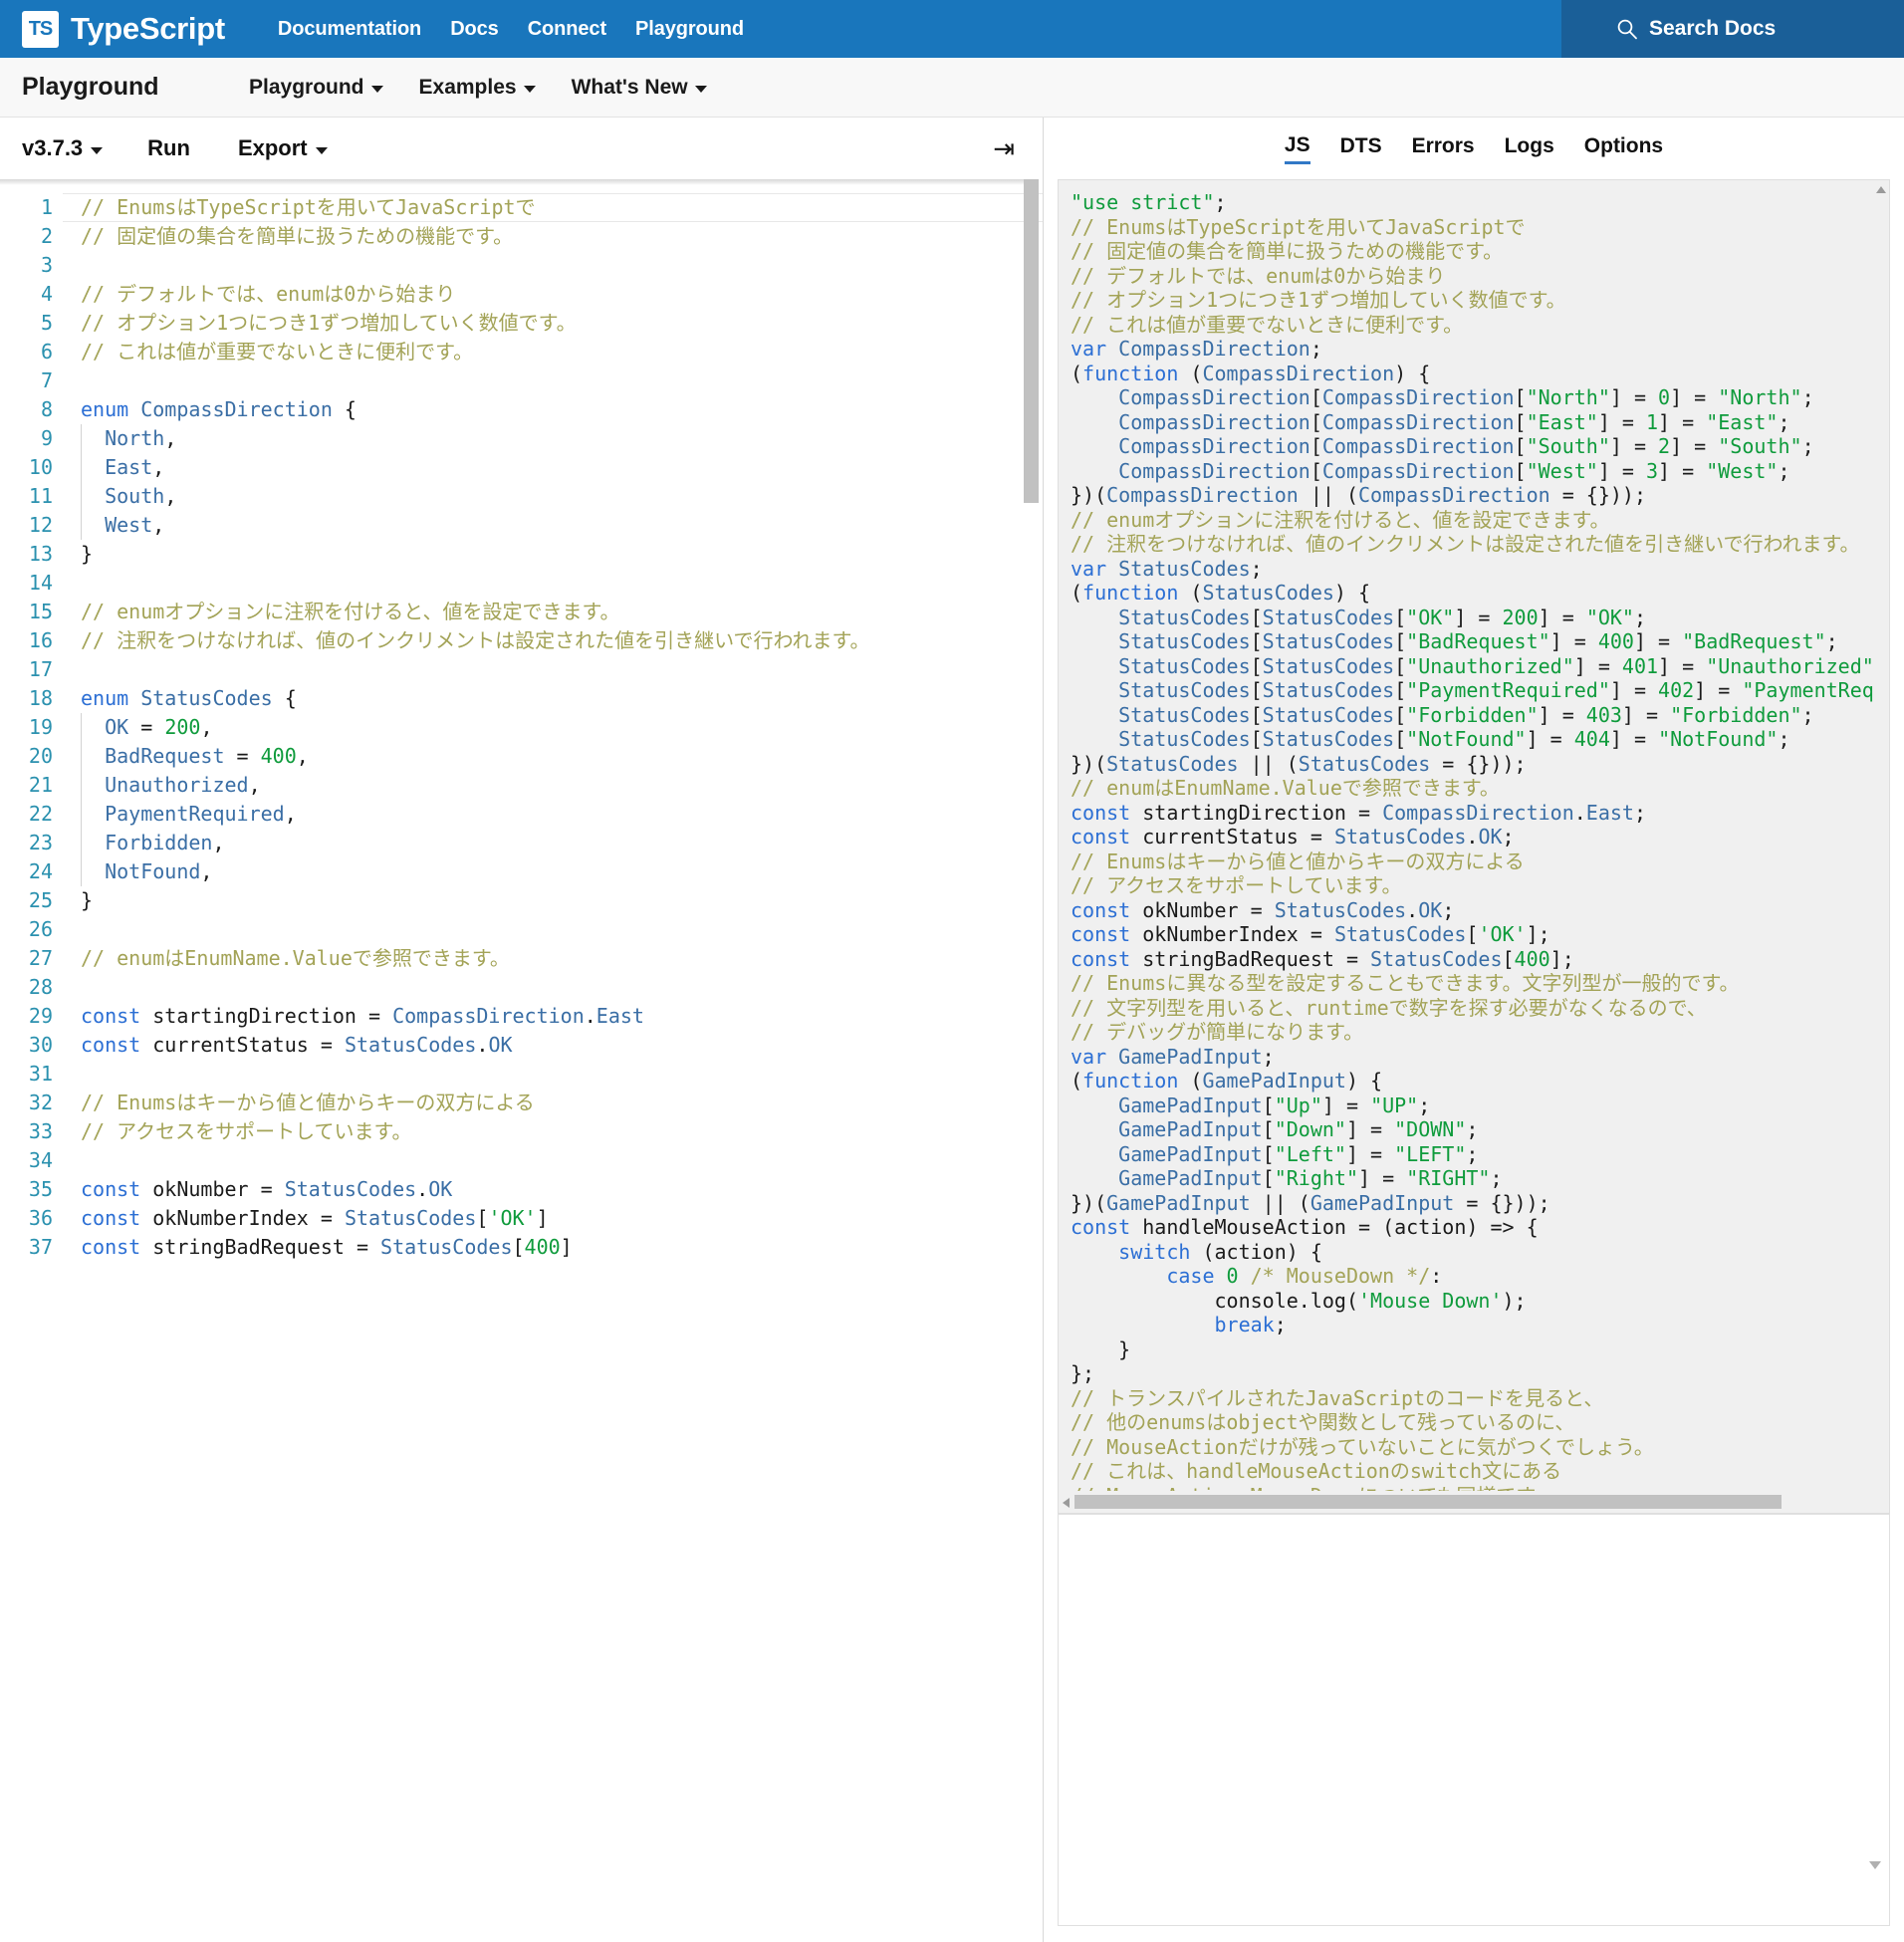 This screenshot has width=1904, height=1942. Describe the element at coordinates (1297, 148) in the screenshot. I see `tab-js: JS` at that location.